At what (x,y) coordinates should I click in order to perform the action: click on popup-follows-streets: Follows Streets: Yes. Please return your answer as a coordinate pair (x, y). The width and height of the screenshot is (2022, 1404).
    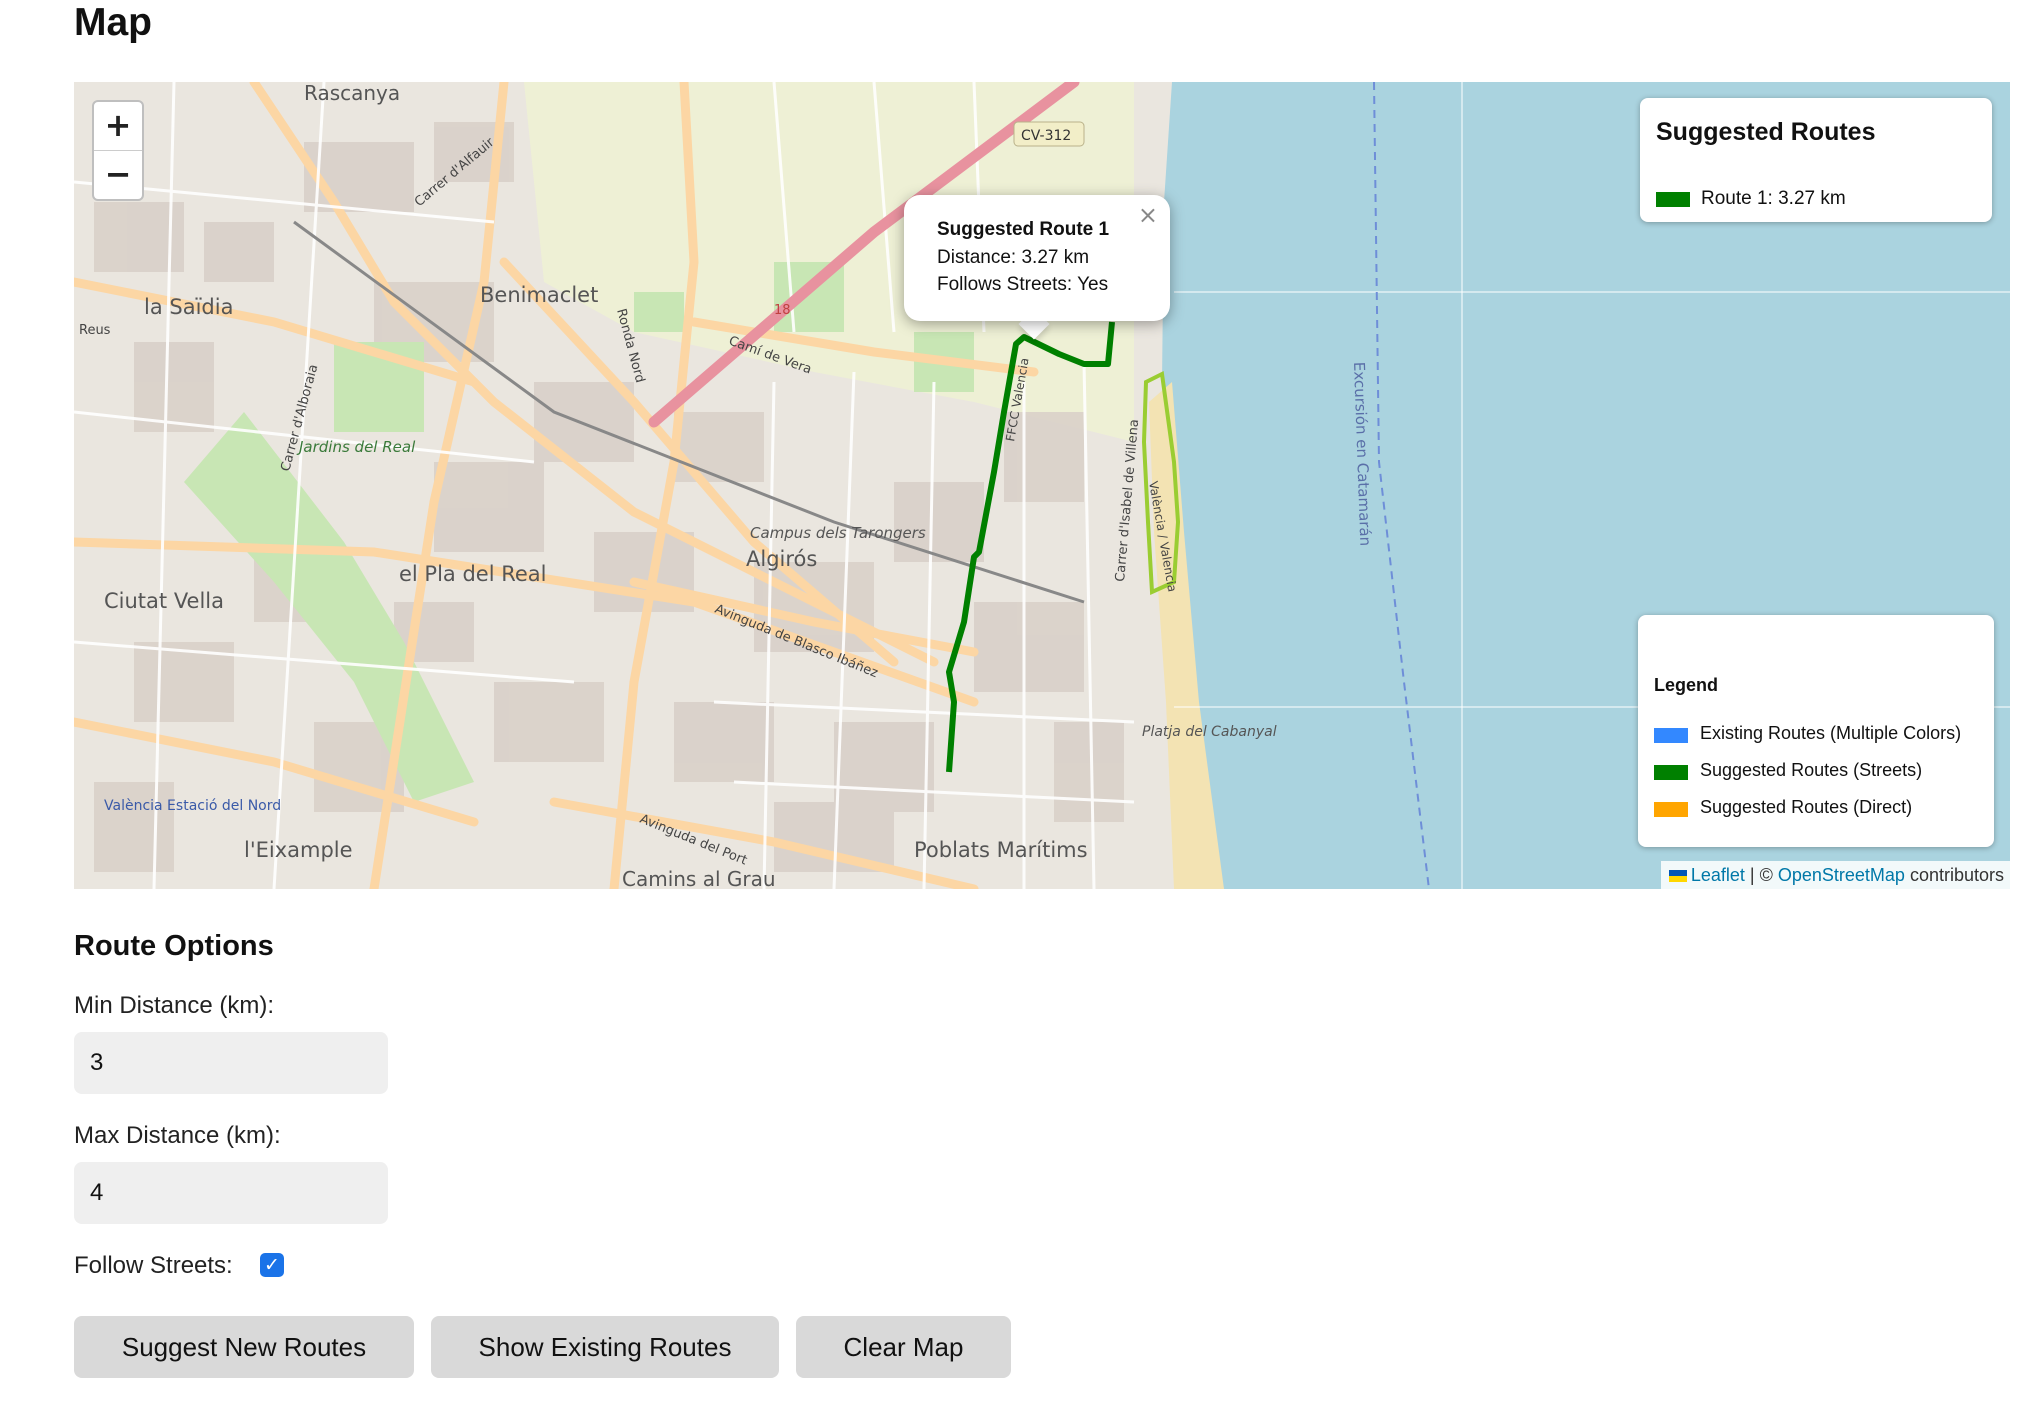
    Looking at the image, I should click on (1023, 284).